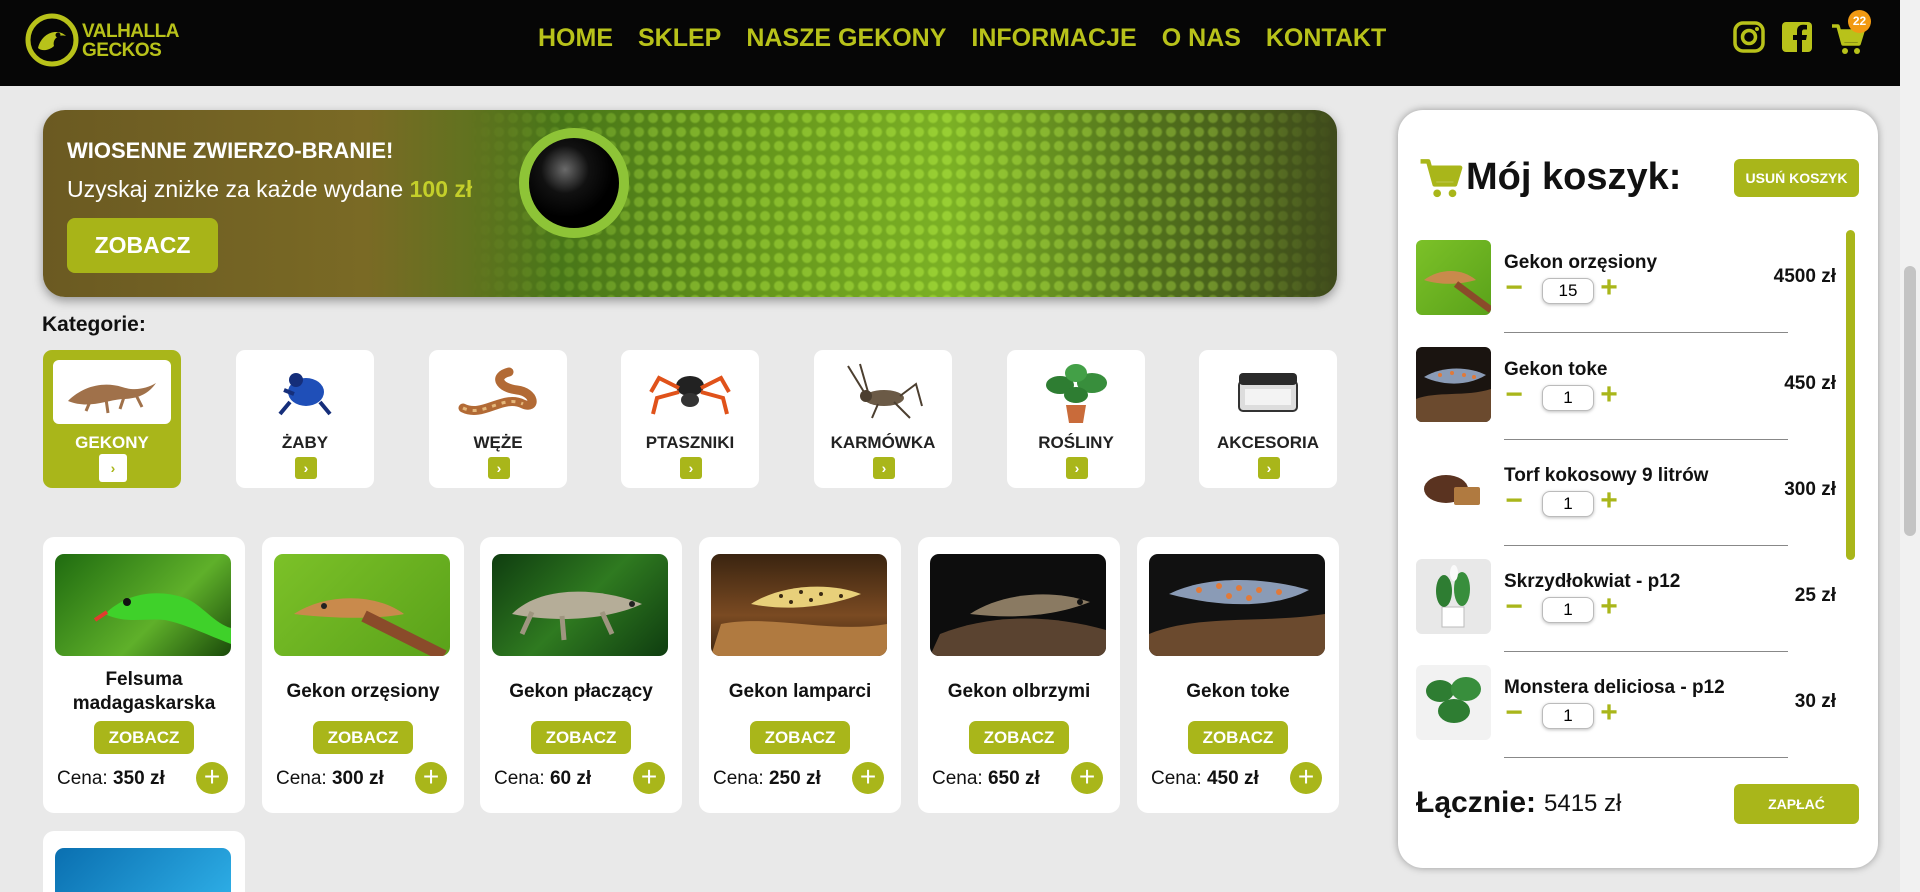 The width and height of the screenshot is (1920, 892). What do you see at coordinates (1326, 38) in the screenshot?
I see `nav-kontakt: KONTAKT` at bounding box center [1326, 38].